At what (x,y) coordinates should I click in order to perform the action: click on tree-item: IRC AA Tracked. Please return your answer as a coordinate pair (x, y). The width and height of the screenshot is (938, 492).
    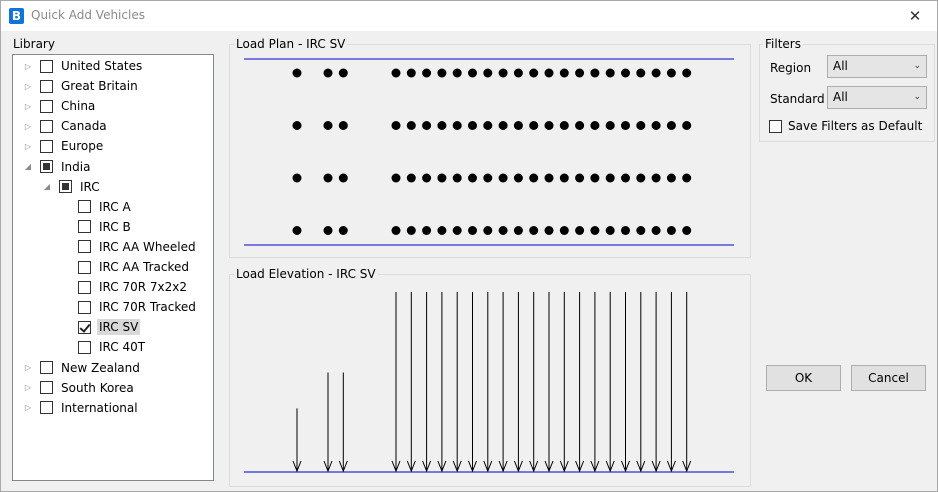
    Looking at the image, I should click on (126, 267).